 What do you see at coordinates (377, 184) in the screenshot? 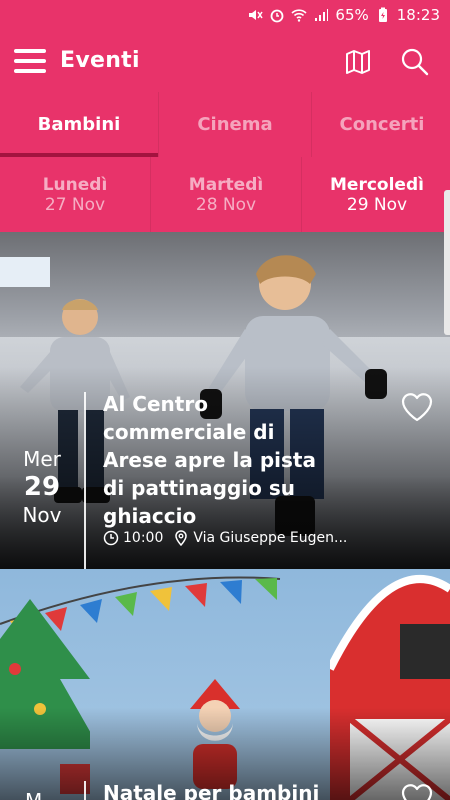
I see `day-name: Mercoledì` at bounding box center [377, 184].